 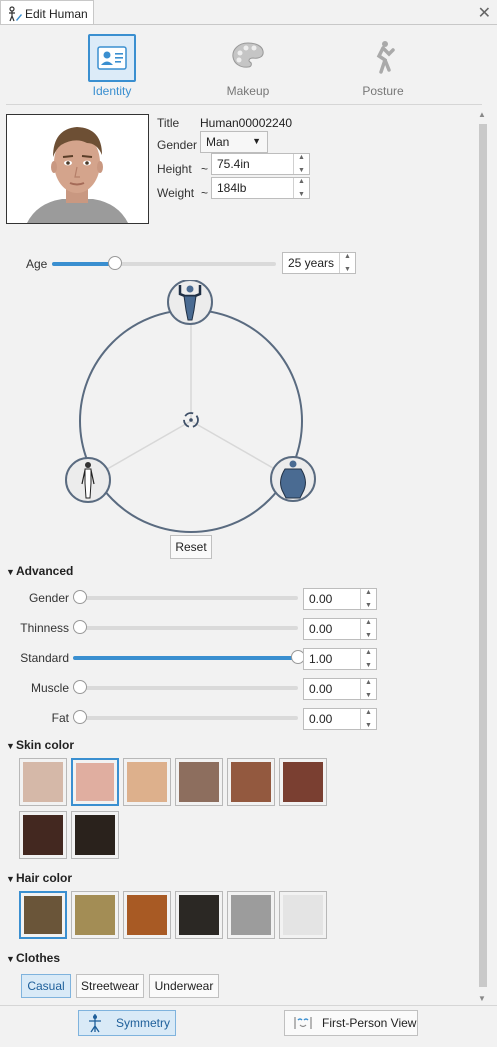 I want to click on symmetry-button: Symmetry, so click(x=127, y=1023).